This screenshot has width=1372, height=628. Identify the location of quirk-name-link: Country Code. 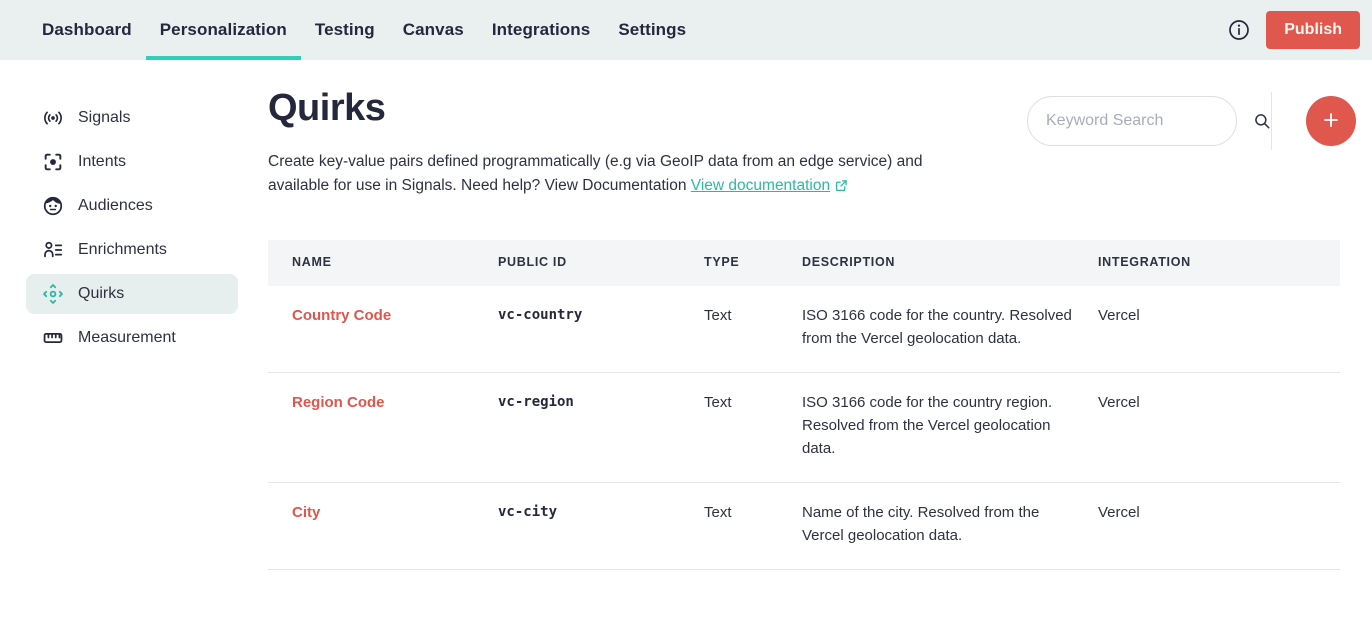
(341, 315).